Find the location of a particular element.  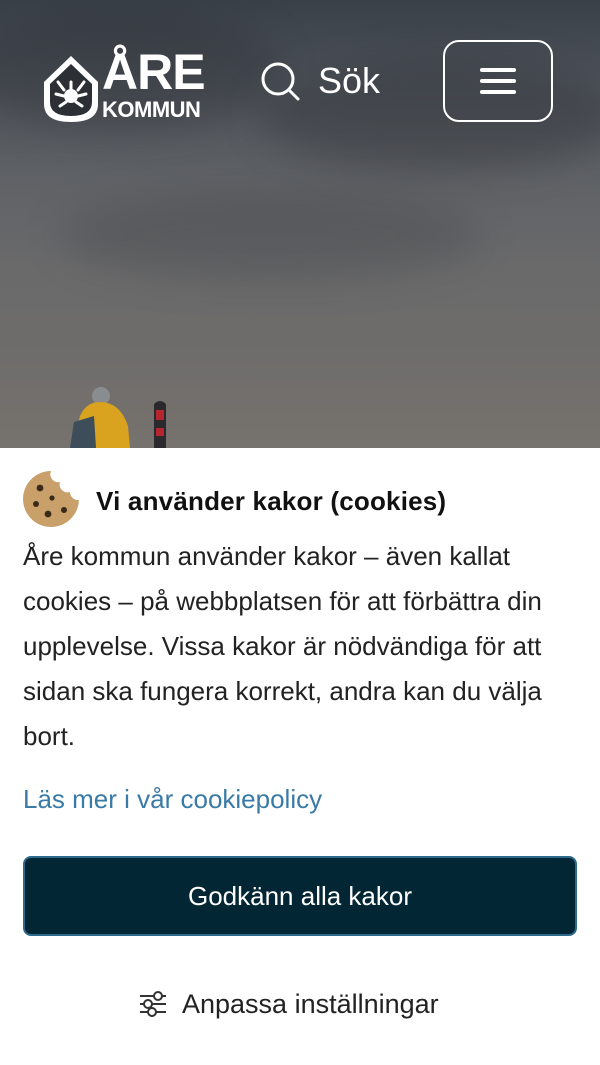

search-label: Sök is located at coordinates (349, 80).